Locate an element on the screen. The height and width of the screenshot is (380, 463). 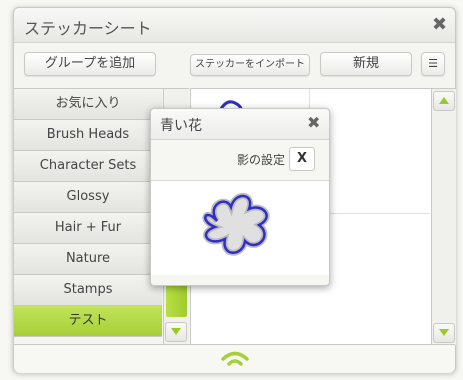
shadow-settings-row: 影の設定 X is located at coordinates (240, 160).